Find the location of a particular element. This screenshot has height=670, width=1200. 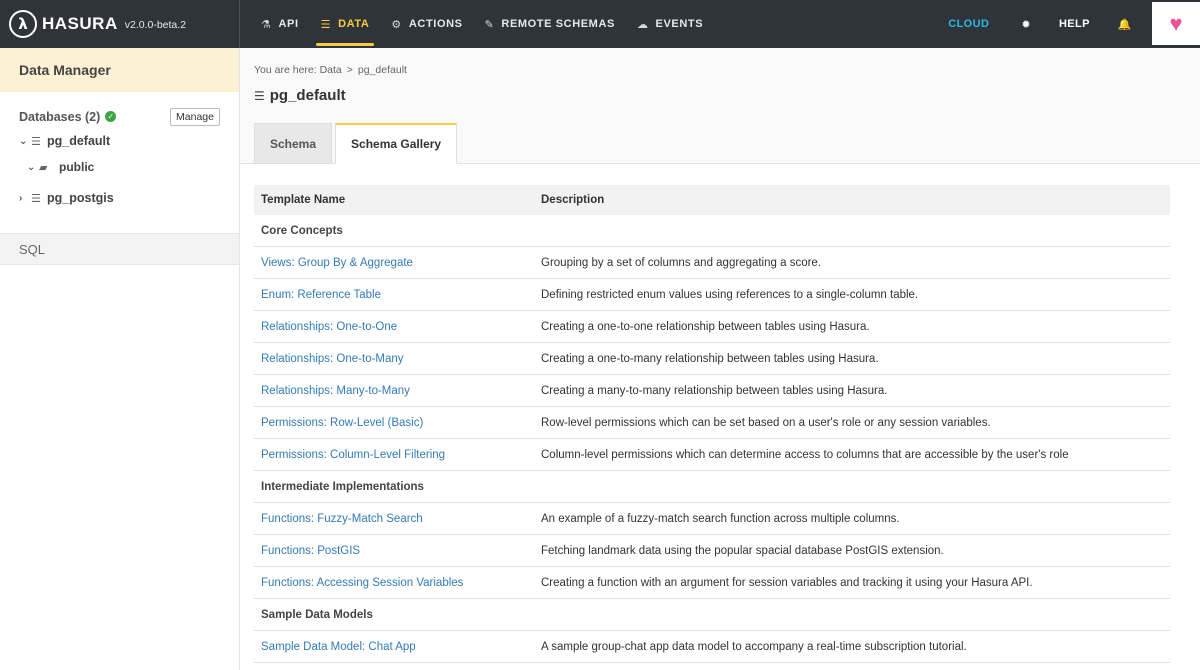

nav-actions: ⚙ ACTIONS is located at coordinates (426, 24).